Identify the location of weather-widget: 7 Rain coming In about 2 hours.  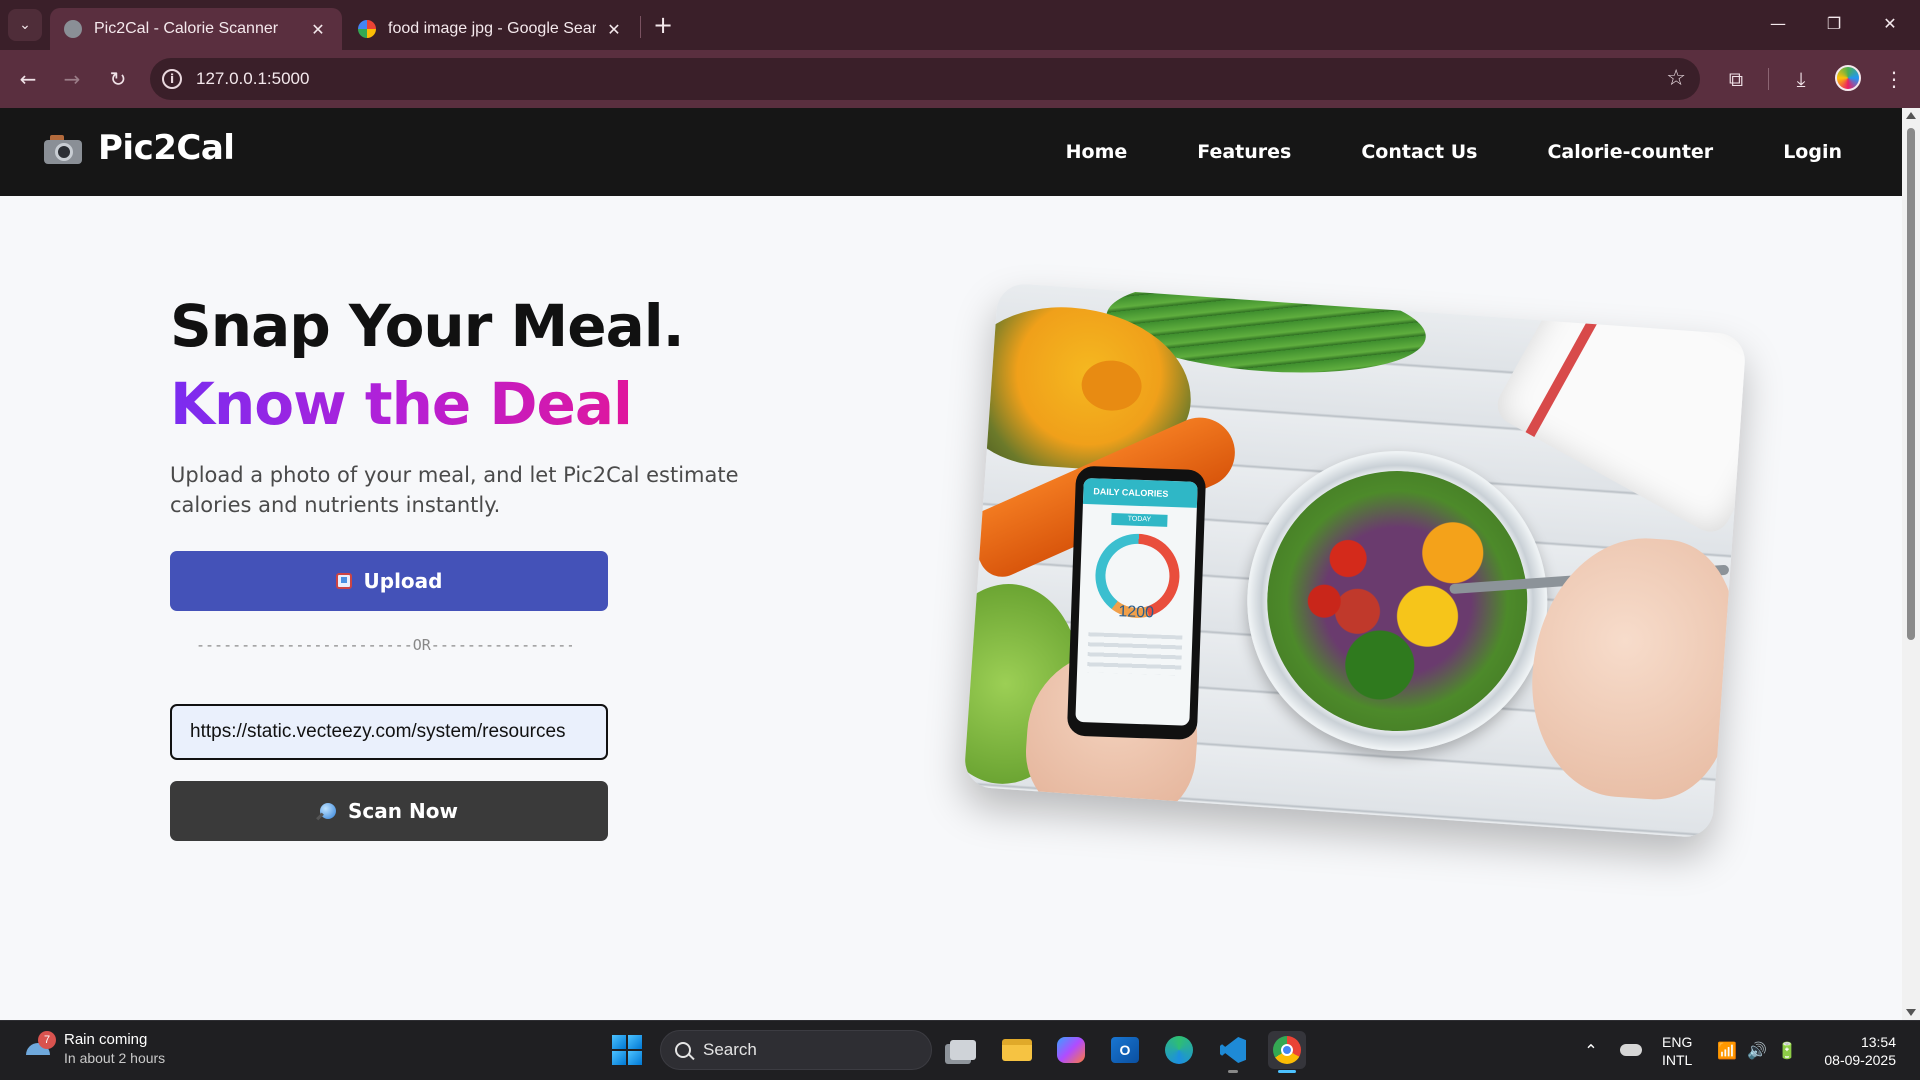
(95, 1048).